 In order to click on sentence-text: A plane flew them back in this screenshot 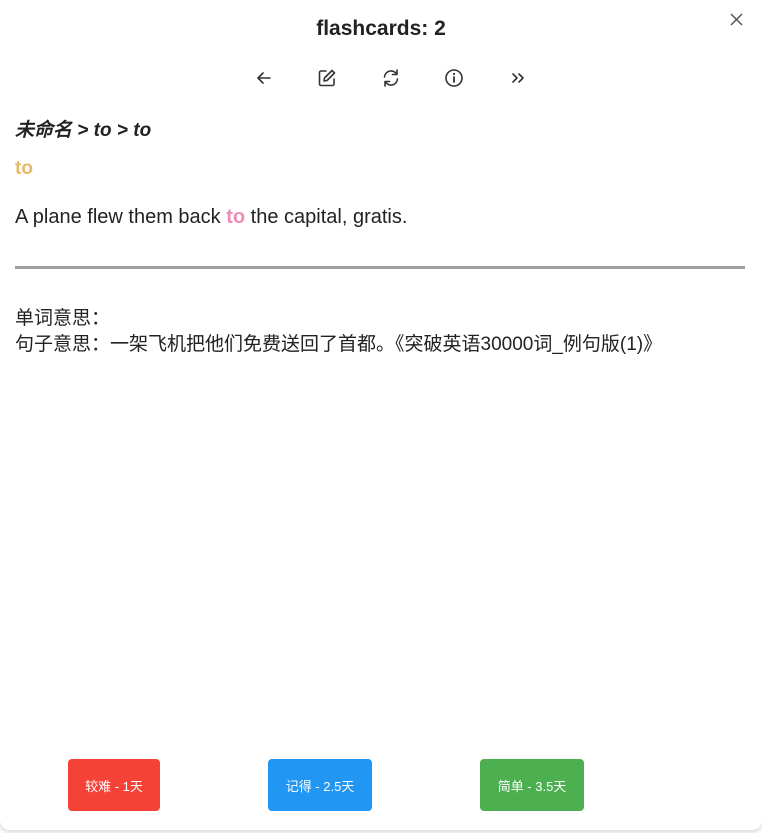, I will do `click(121, 217)`.